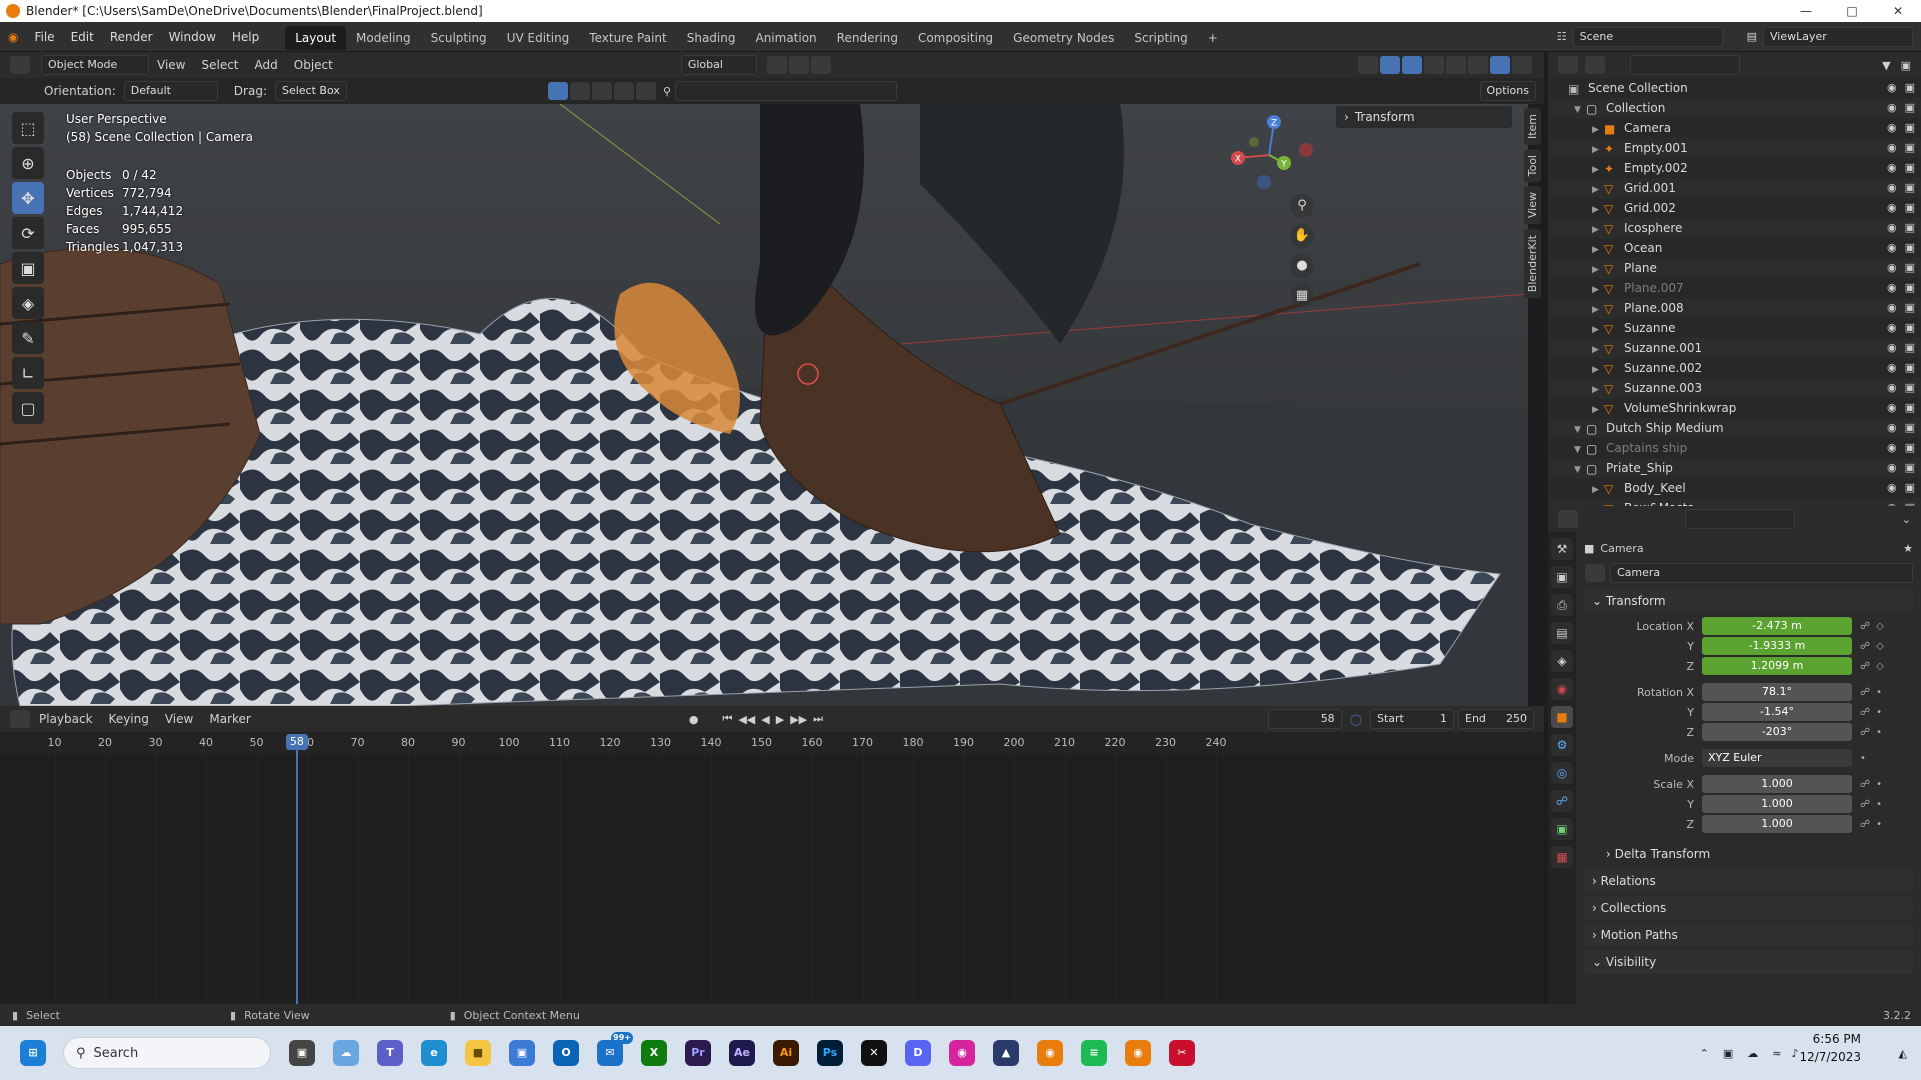 The image size is (1921, 1080). I want to click on windows-start-icon: ⊞, so click(33, 1053).